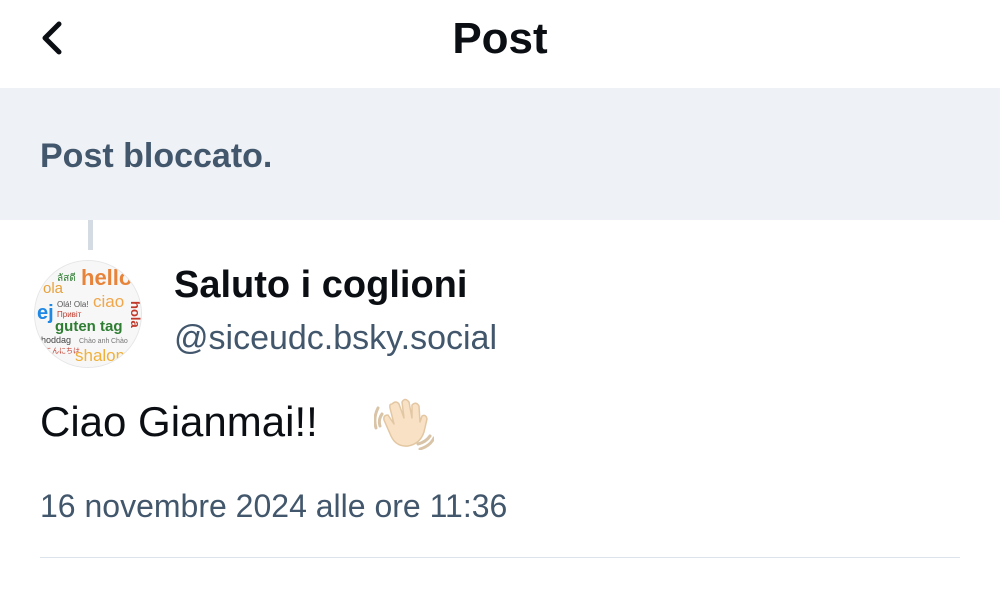 The image size is (1000, 590). What do you see at coordinates (404, 422) in the screenshot?
I see `waving-hand-icon` at bounding box center [404, 422].